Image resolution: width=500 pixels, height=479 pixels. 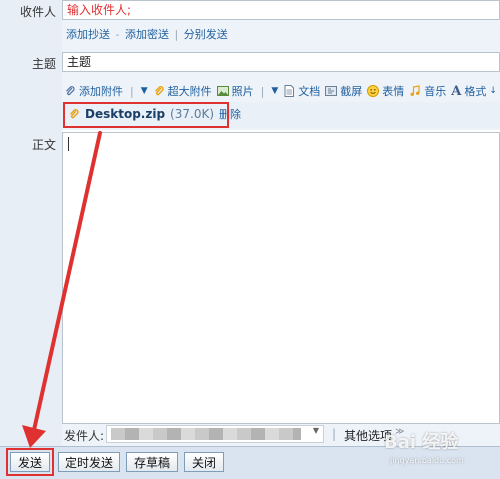 I want to click on watermark-logo: Bai 经验, so click(x=421, y=442).